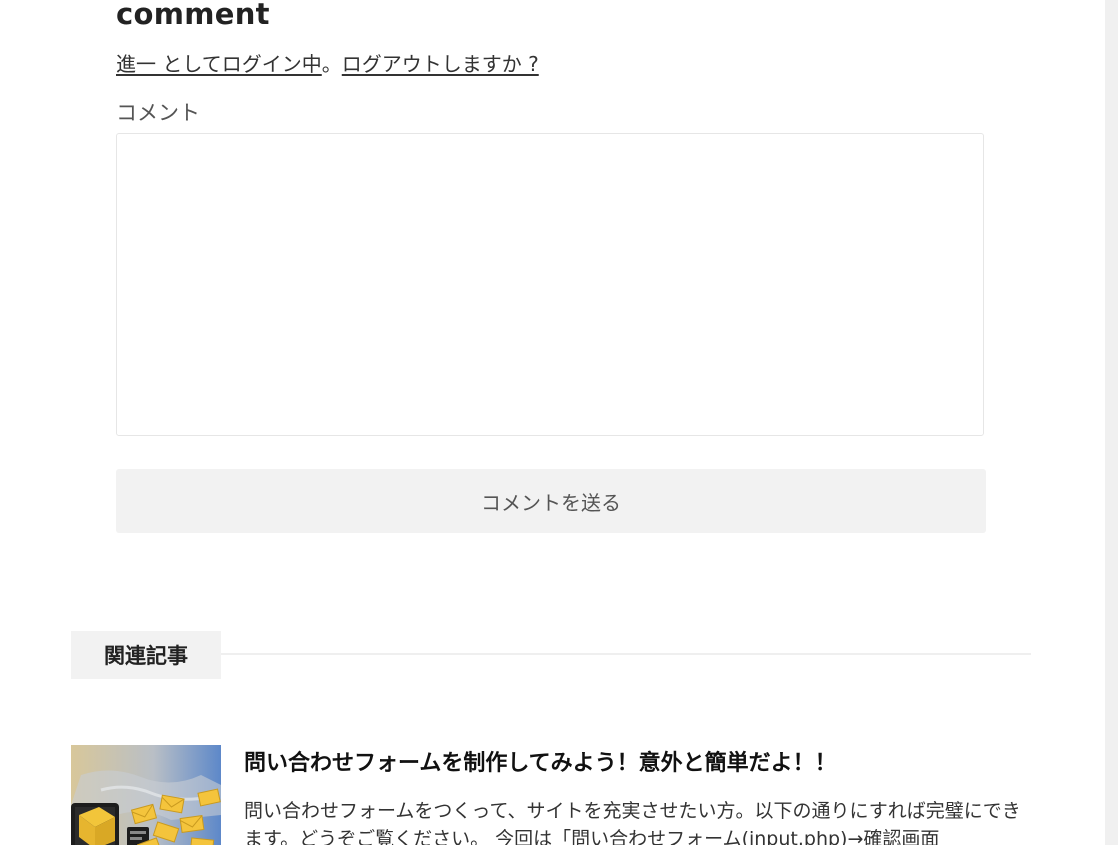 This screenshot has height=845, width=1118. I want to click on related-posts-heading-label: 関連記事, so click(146, 655).